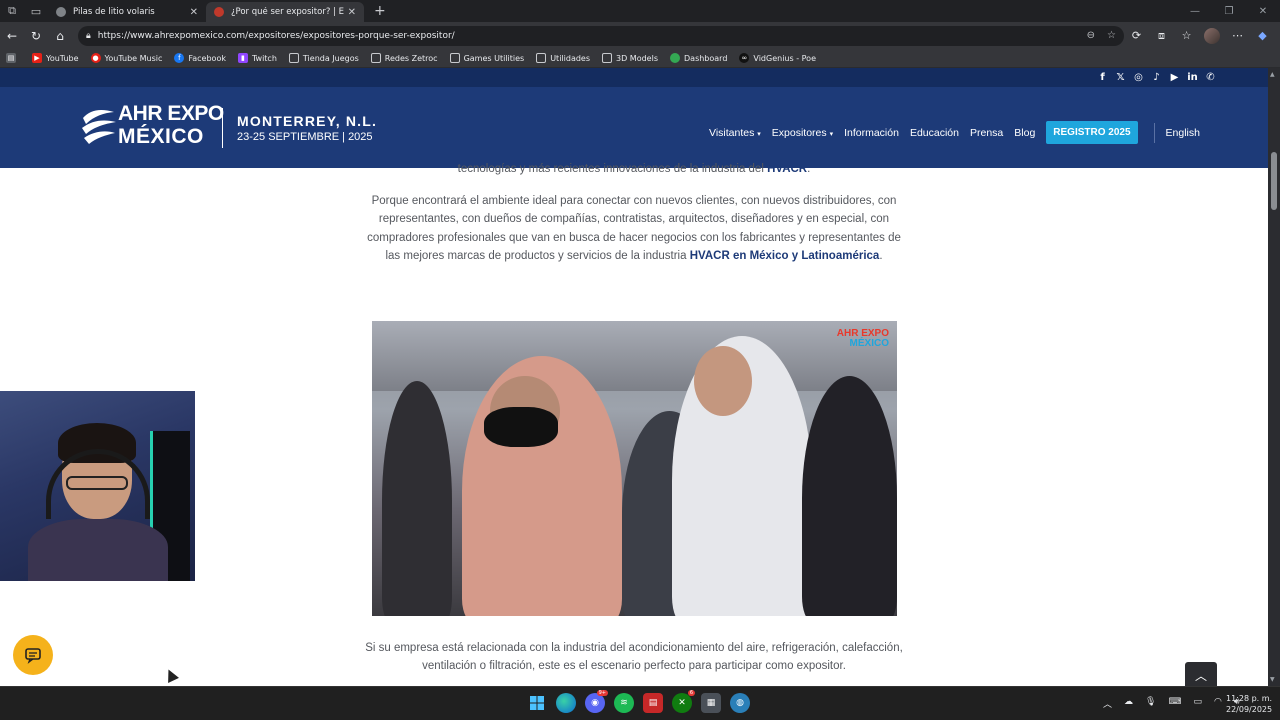  What do you see at coordinates (287, 12) in the screenshot?
I see `tab-title: ¿Por qué ser expositor? | Empresa` at bounding box center [287, 12].